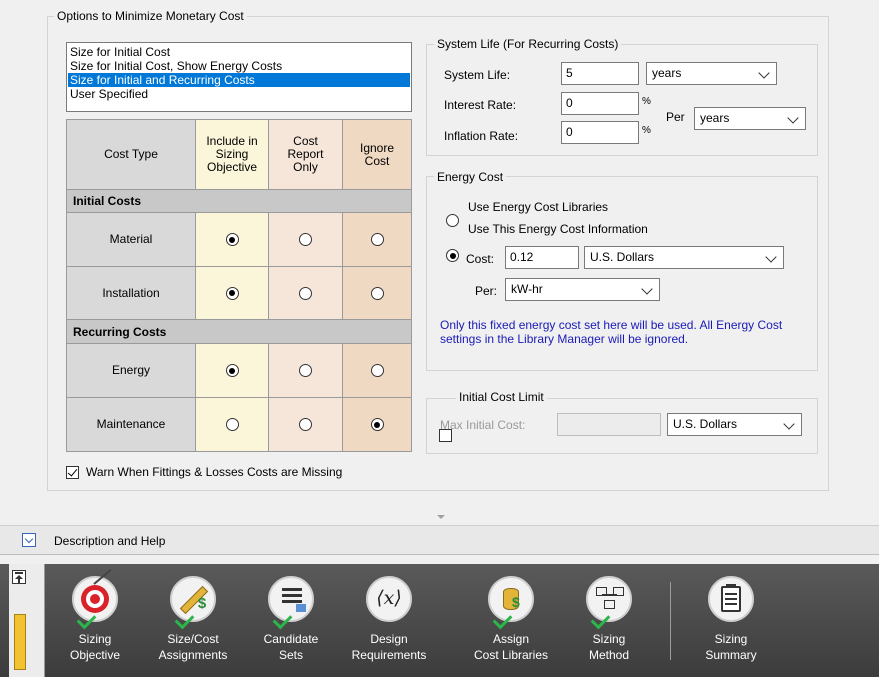 The height and width of the screenshot is (677, 879). Describe the element at coordinates (582, 289) in the screenshot. I see `per-energy-unit-select: kW-hr` at that location.